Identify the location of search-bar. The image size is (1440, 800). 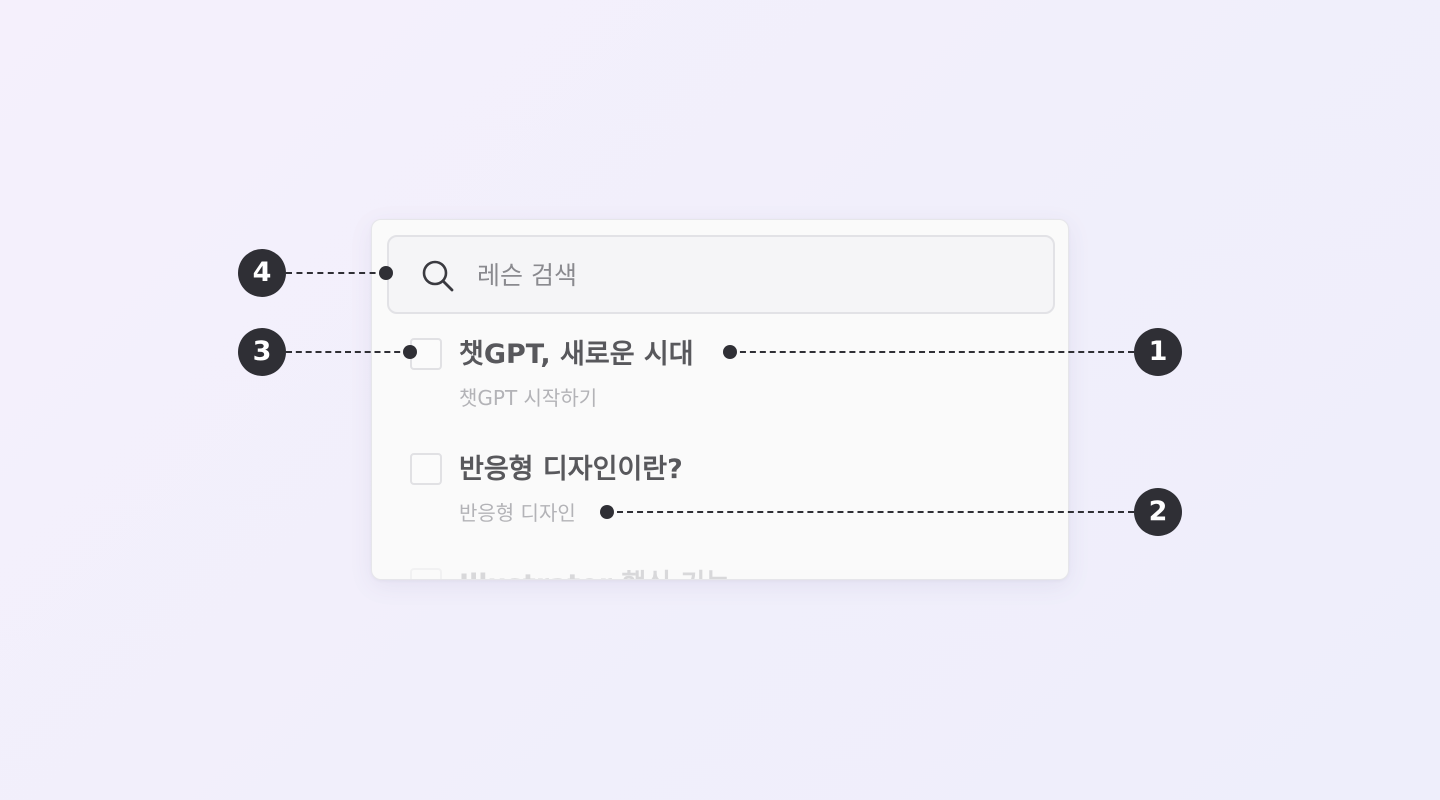
(721, 274).